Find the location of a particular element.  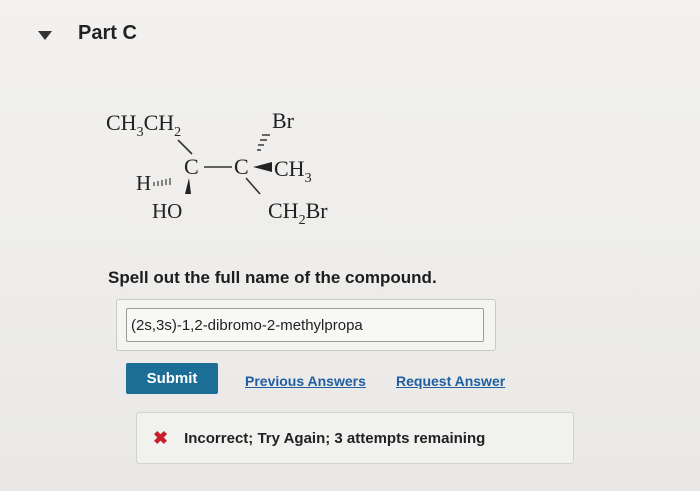

answer-input is located at coordinates (305, 325).